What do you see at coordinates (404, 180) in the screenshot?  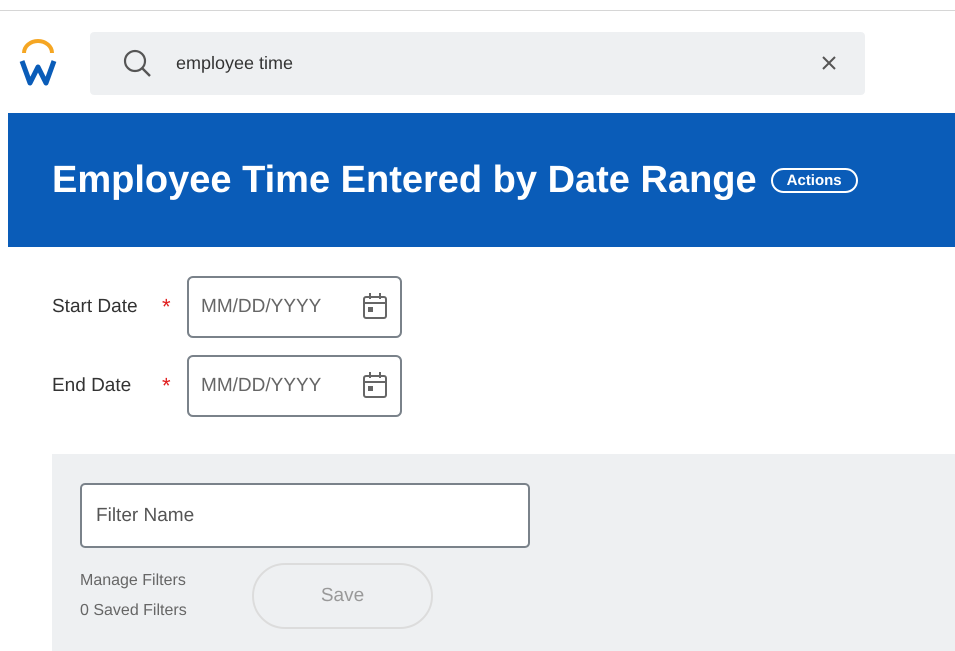 I see `page-title: Employee Time Entered by Date Range` at bounding box center [404, 180].